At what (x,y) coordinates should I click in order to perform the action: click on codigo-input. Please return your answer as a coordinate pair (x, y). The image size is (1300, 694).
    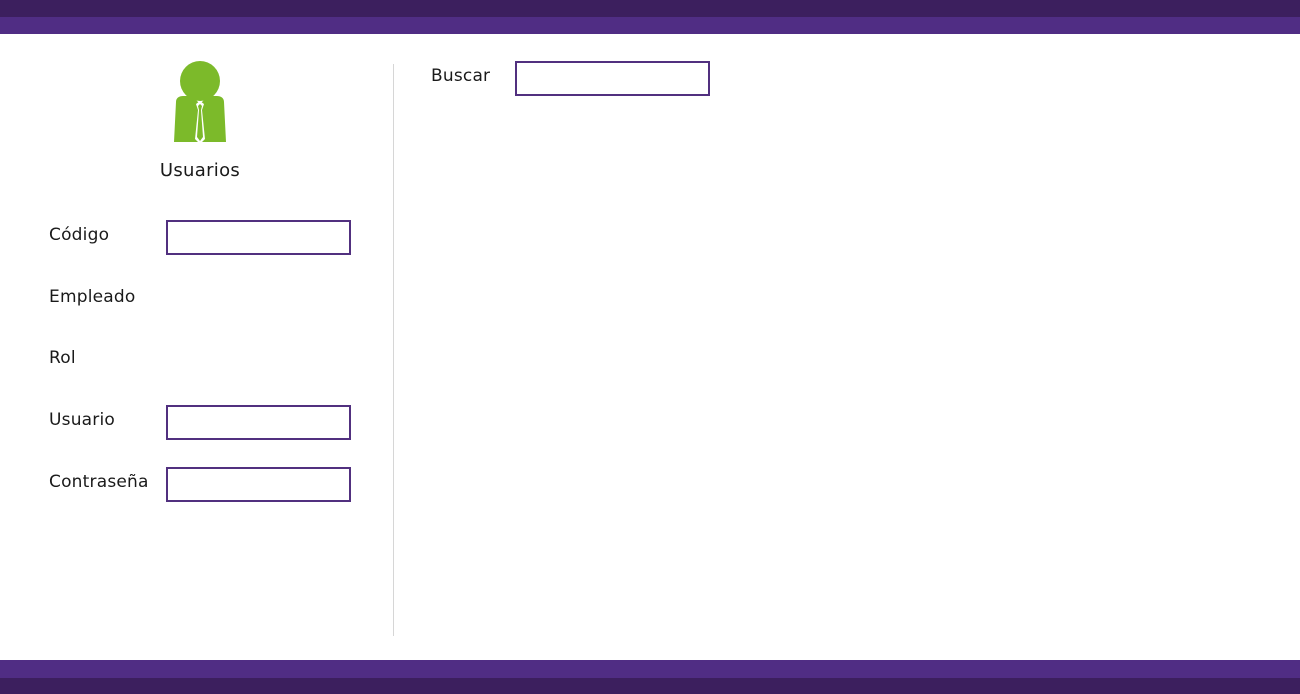
    Looking at the image, I should click on (258, 237).